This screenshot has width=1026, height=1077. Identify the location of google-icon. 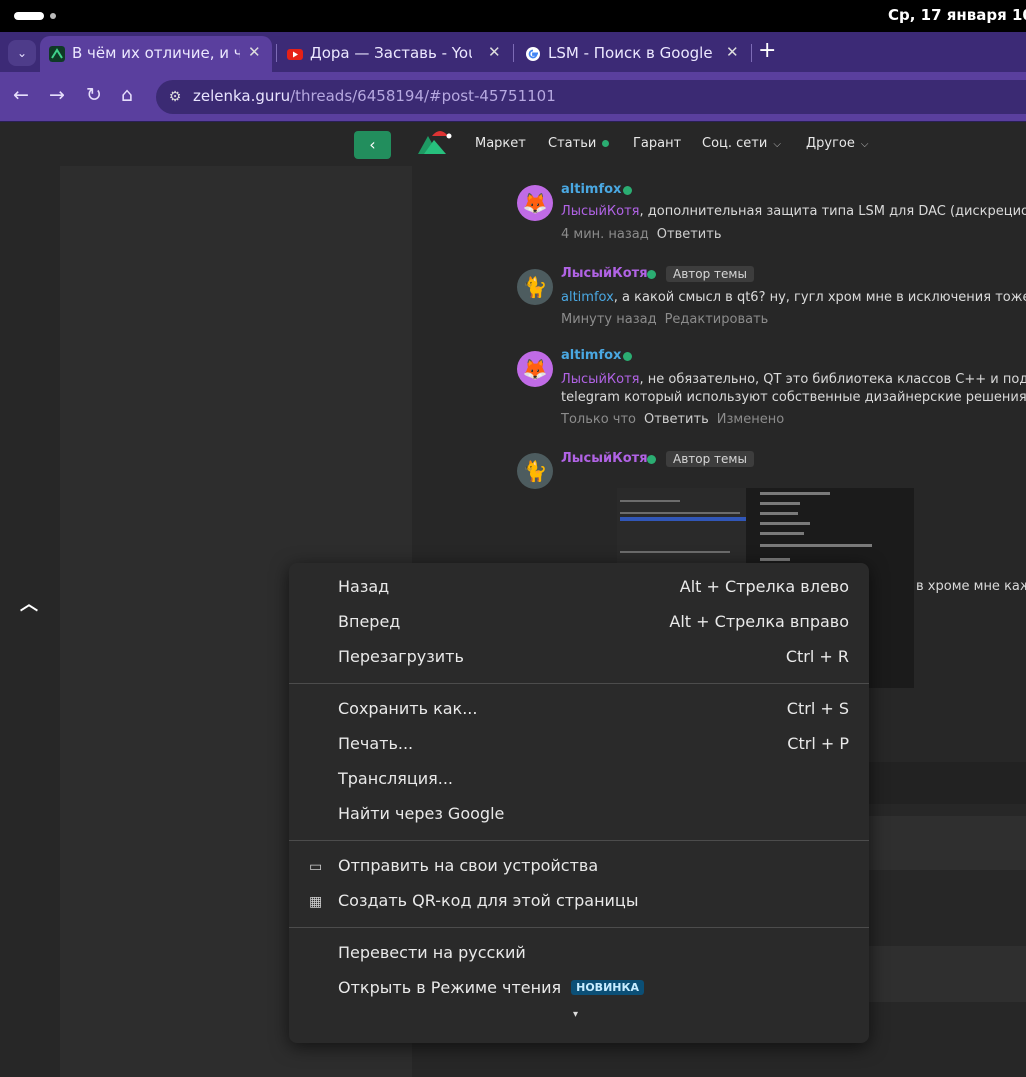
(533, 54).